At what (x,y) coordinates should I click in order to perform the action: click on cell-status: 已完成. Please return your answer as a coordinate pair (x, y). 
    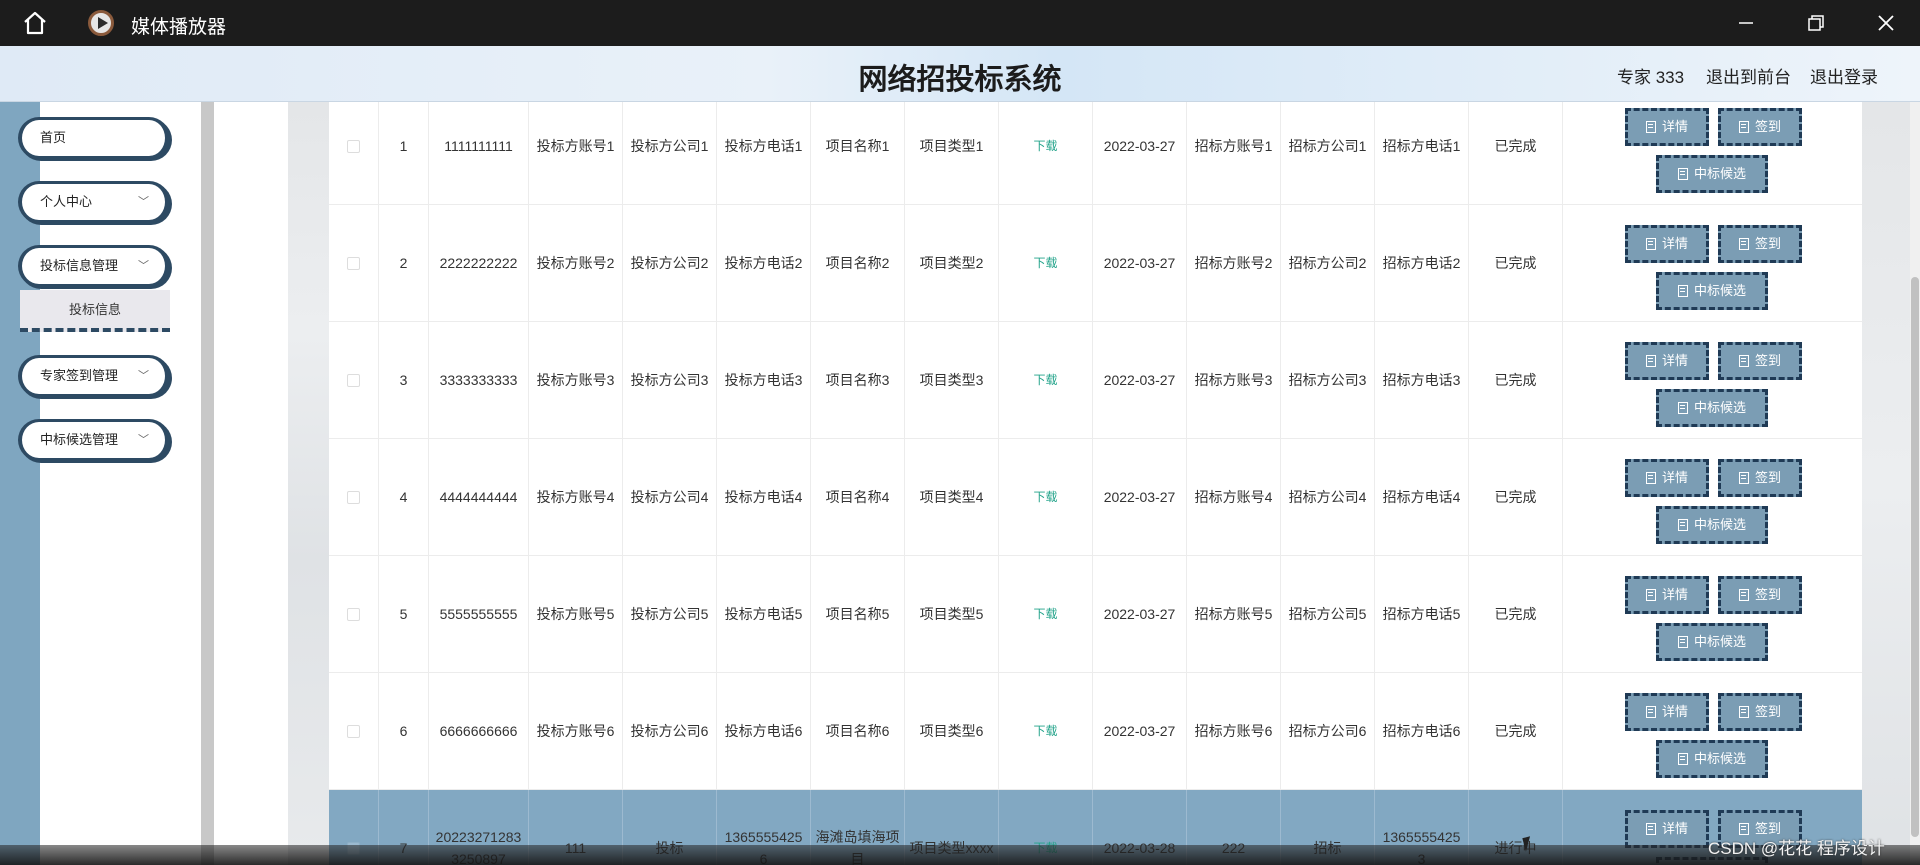
    Looking at the image, I should click on (1516, 497).